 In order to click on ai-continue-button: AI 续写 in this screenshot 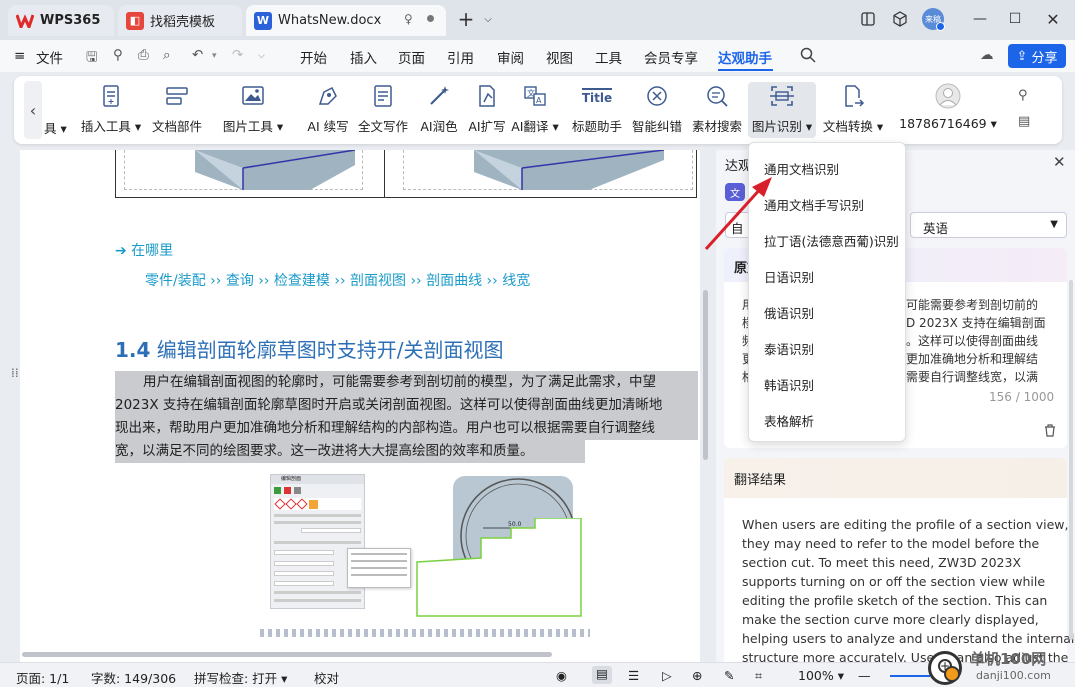, I will do `click(328, 110)`.